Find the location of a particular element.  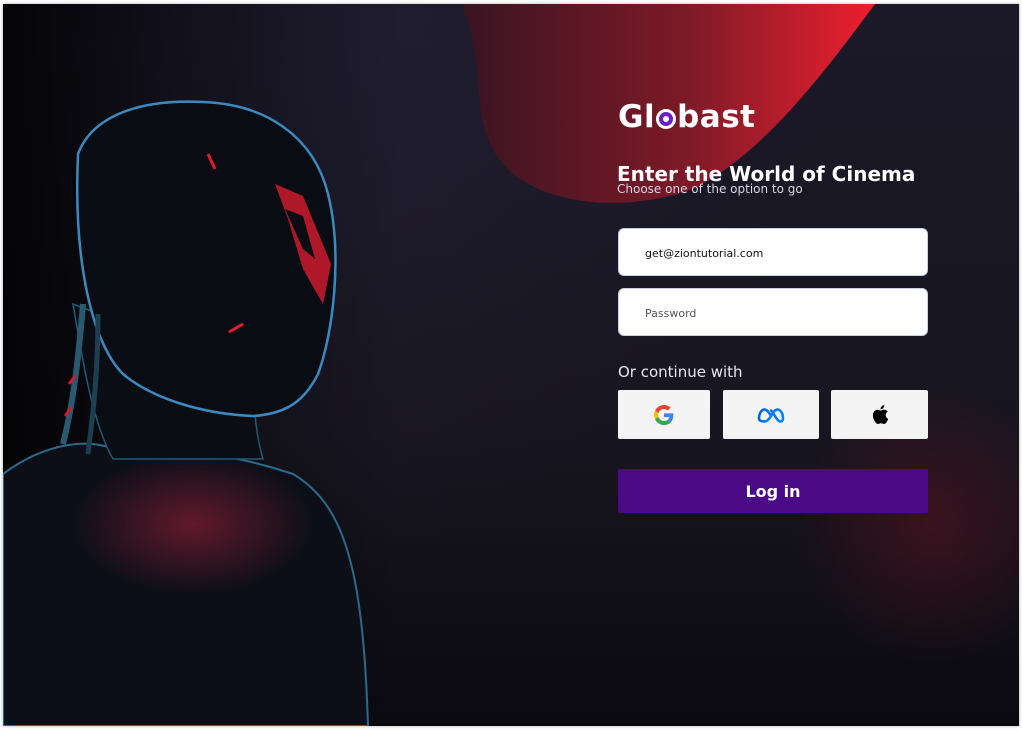

email-field-container is located at coordinates (773, 252).